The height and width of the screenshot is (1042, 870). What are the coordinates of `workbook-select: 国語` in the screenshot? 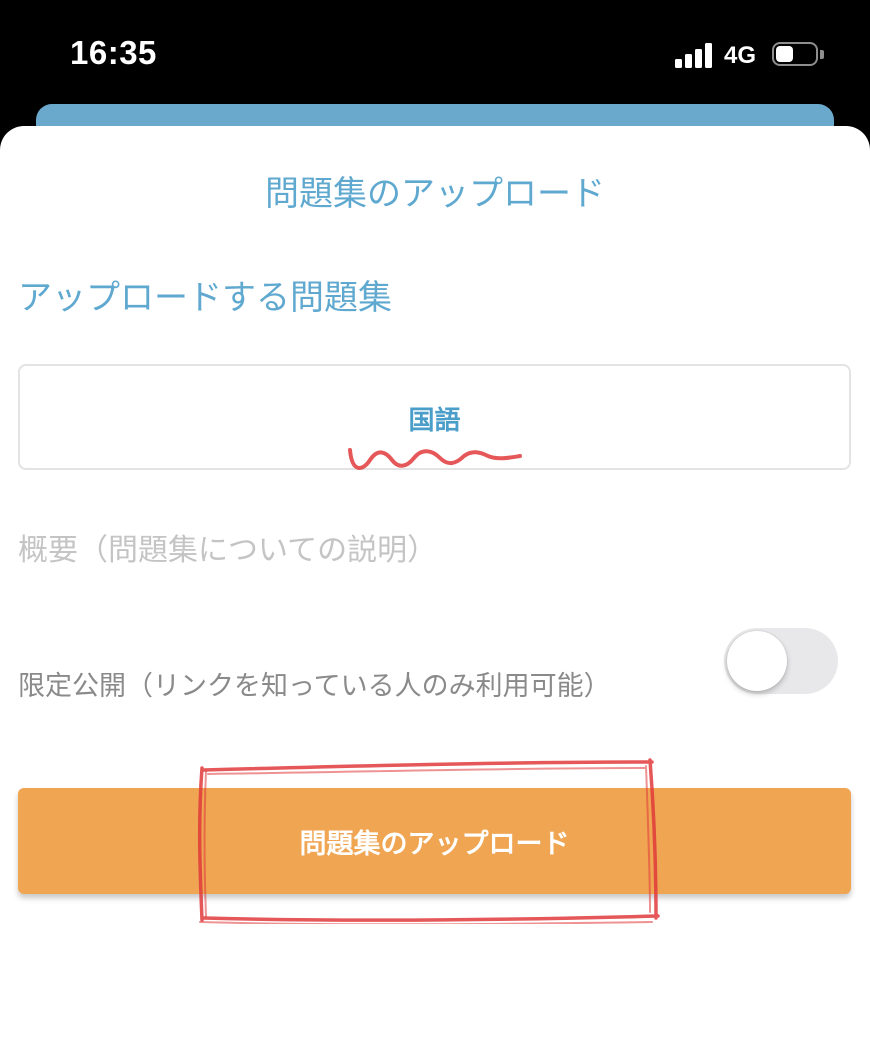 It's located at (434, 417).